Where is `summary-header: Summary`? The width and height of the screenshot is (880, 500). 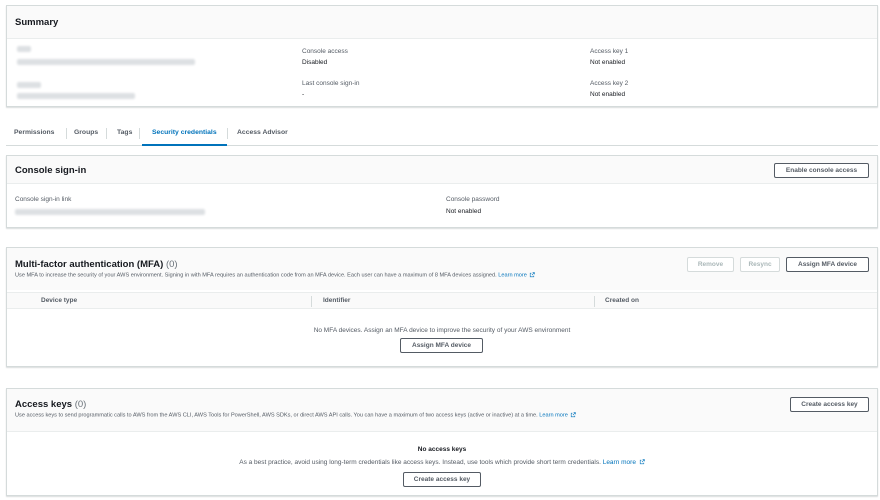
summary-header: Summary is located at coordinates (442, 22).